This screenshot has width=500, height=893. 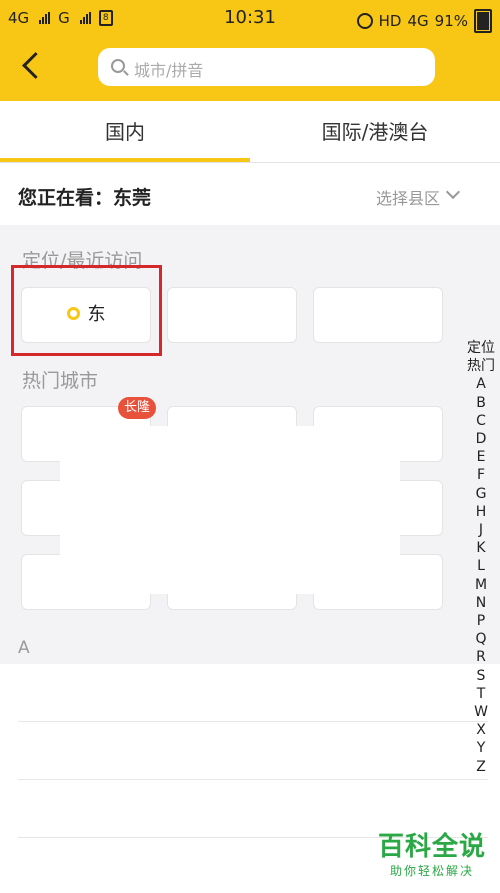 I want to click on tab-bar: 国内 国际/港澳台, so click(x=250, y=132).